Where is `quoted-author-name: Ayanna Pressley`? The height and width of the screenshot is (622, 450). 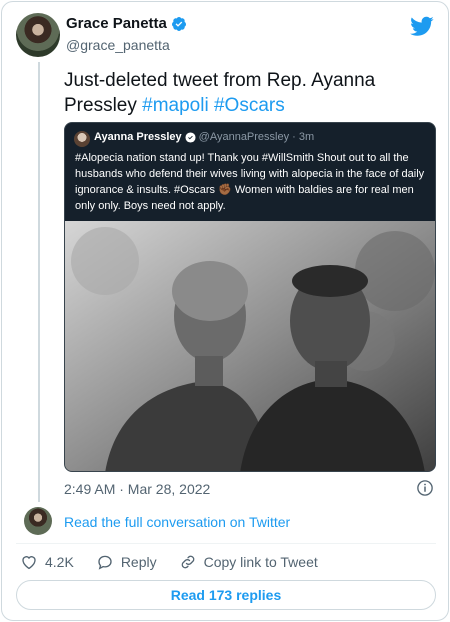
quoted-author-name: Ayanna Pressley is located at coordinates (138, 137).